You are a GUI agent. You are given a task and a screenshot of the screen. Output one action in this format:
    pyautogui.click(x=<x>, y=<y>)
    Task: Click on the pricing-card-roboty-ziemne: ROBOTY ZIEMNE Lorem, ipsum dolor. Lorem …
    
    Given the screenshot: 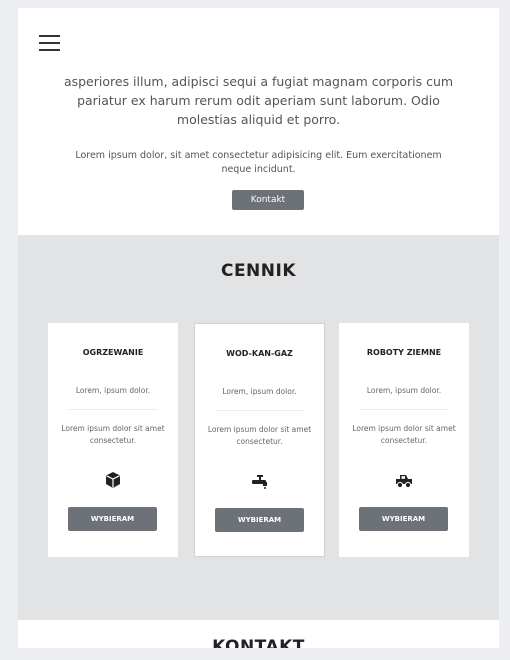 What is the action you would take?
    pyautogui.click(x=404, y=440)
    